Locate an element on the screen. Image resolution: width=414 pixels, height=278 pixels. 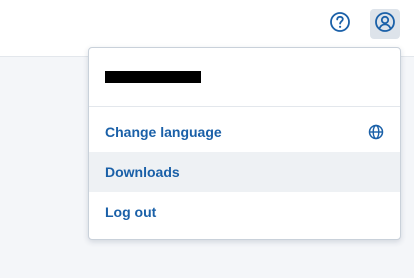
question-circle-icon is located at coordinates (340, 24).